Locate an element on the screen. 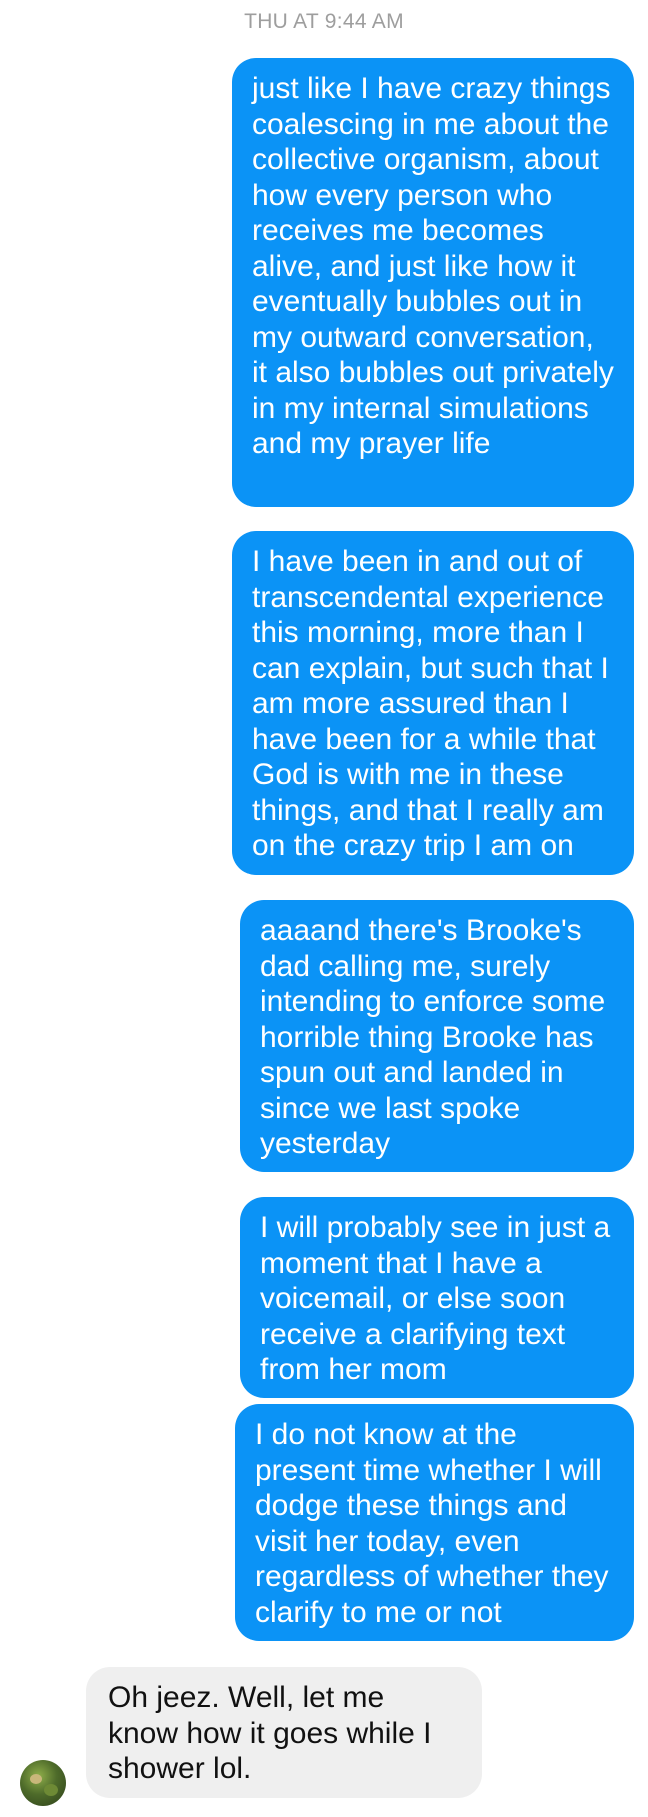 The width and height of the screenshot is (648, 1817). sender-avatar is located at coordinates (43, 1783).